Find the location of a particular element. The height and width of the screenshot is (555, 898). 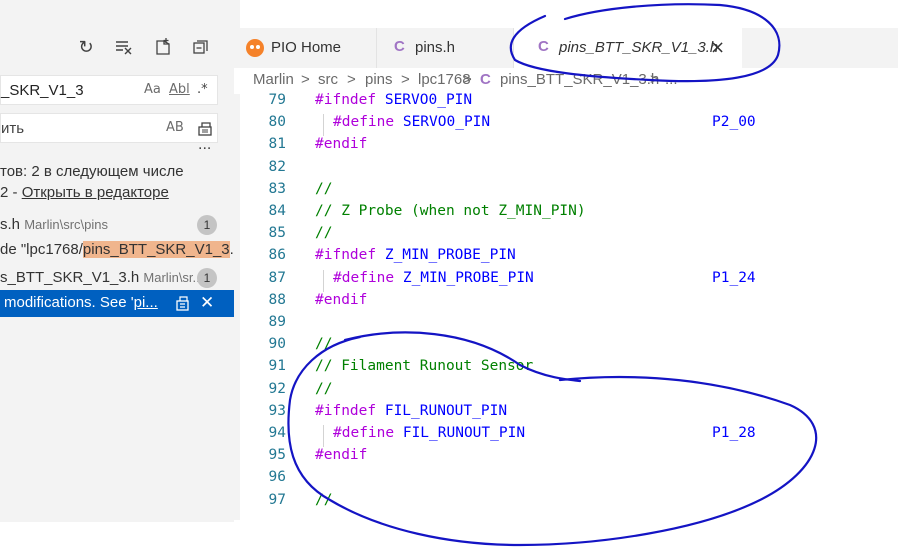

code-line: #ifndef FIL_RUNOUT_PIN is located at coordinates (411, 411).